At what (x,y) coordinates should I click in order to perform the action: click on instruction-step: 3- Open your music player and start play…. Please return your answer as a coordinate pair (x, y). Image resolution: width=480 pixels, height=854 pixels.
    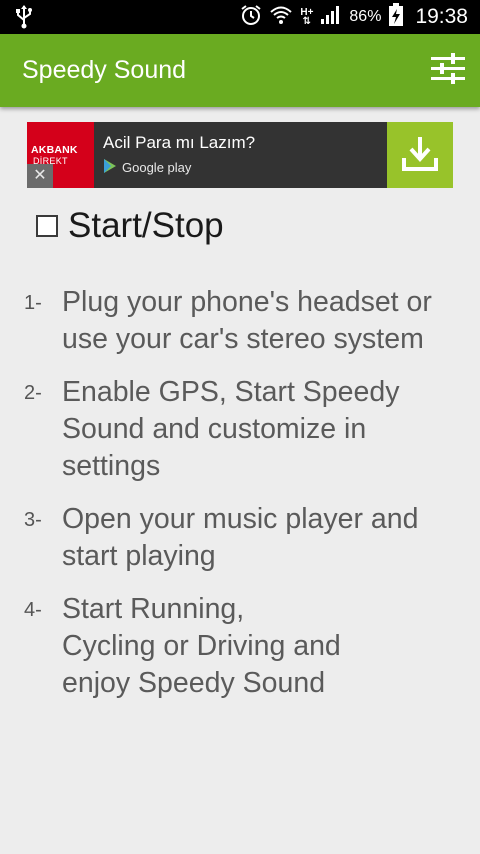
    Looking at the image, I should click on (248, 538).